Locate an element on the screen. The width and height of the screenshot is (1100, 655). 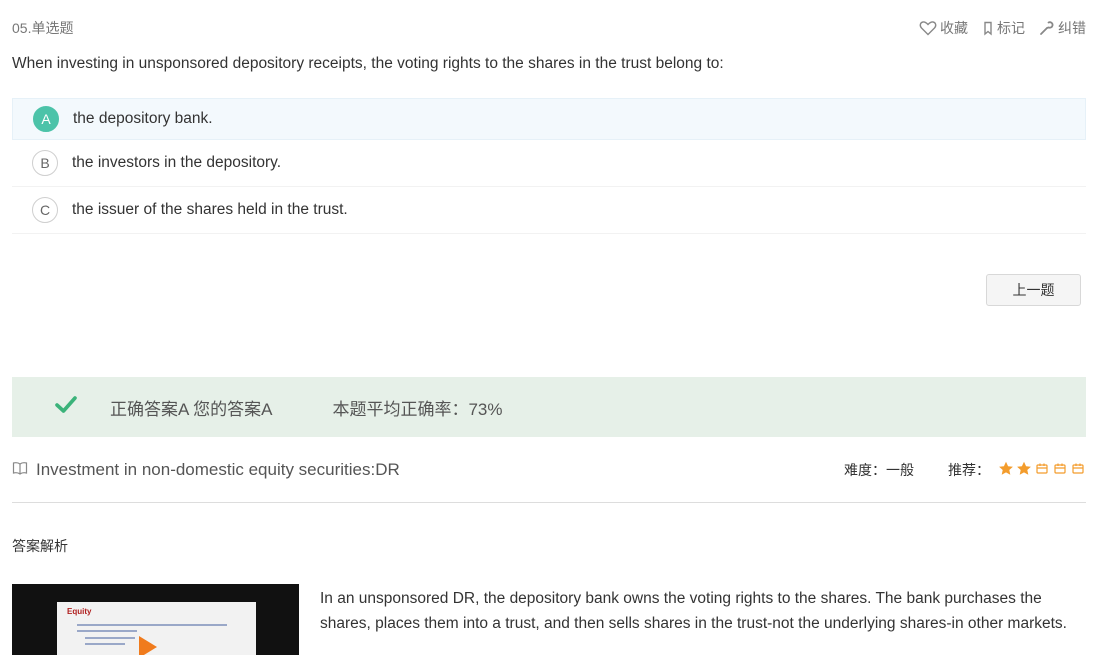
option-a: A the depository bank. is located at coordinates (549, 119).